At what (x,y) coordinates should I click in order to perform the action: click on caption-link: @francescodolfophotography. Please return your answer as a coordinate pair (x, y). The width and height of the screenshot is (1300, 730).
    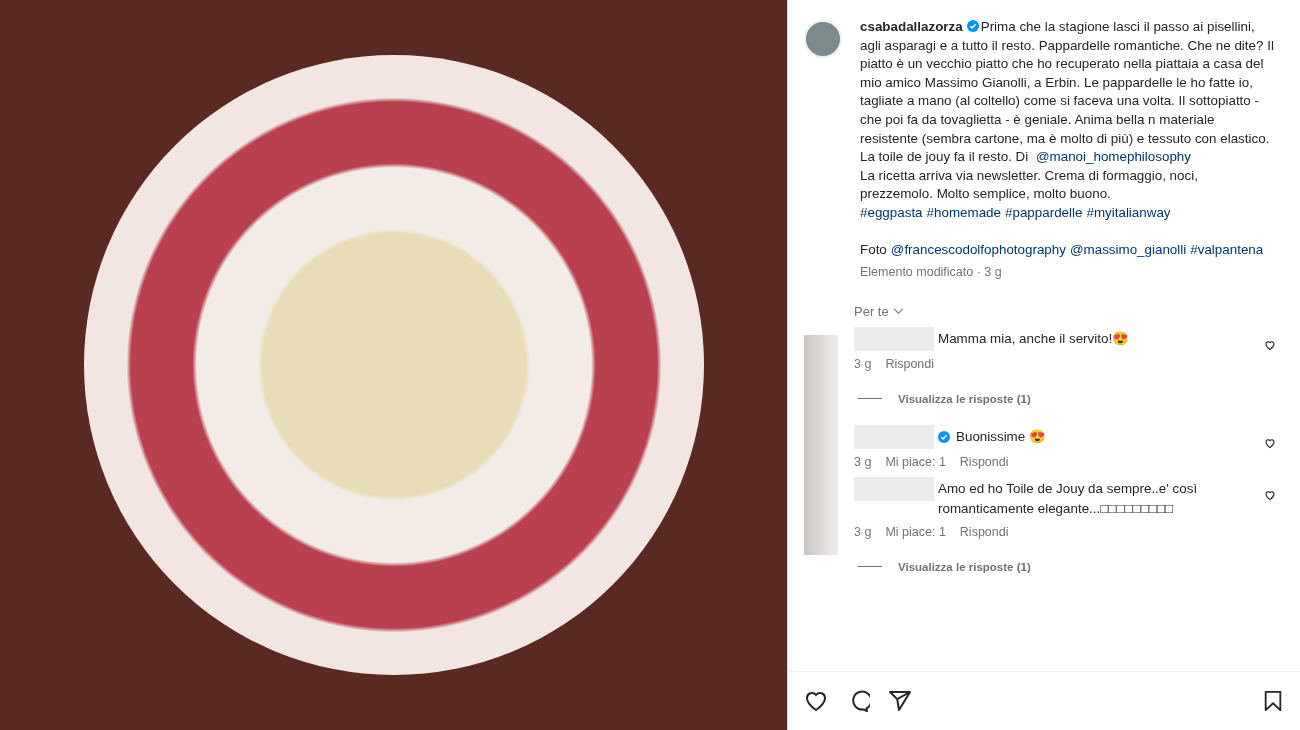
    Looking at the image, I should click on (978, 249).